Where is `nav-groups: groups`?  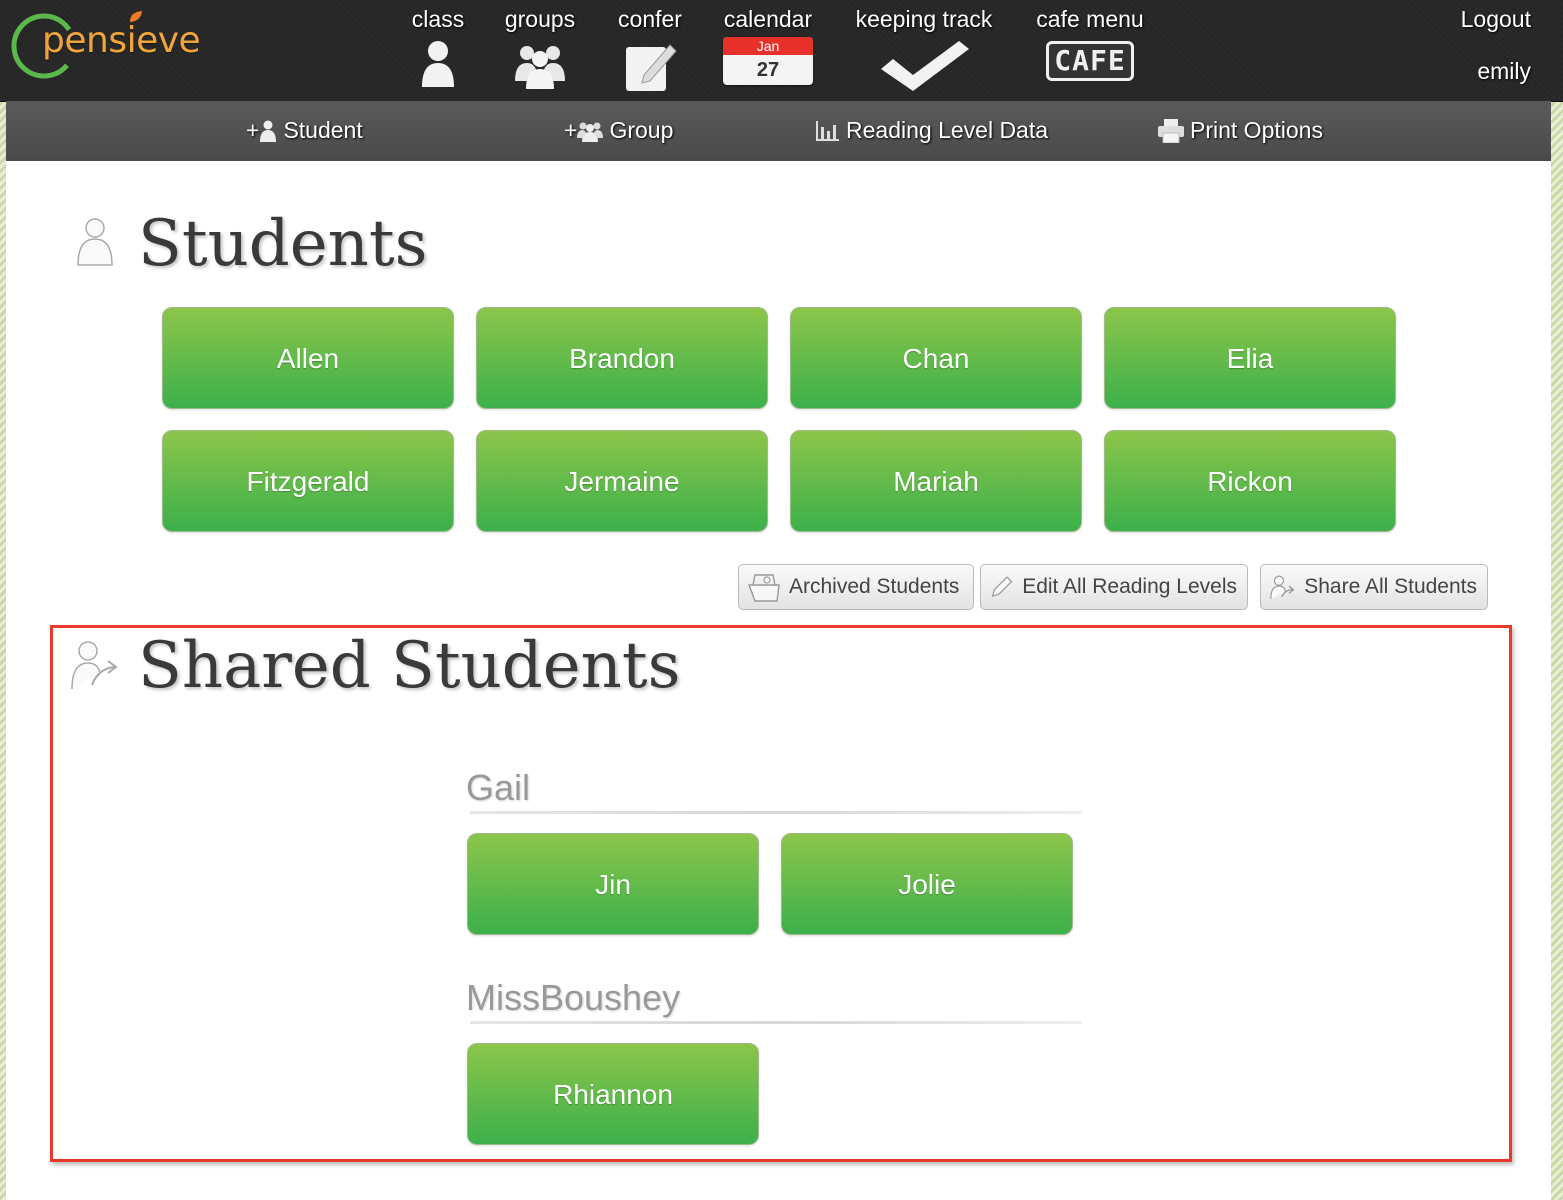
nav-groups: groups is located at coordinates (540, 47).